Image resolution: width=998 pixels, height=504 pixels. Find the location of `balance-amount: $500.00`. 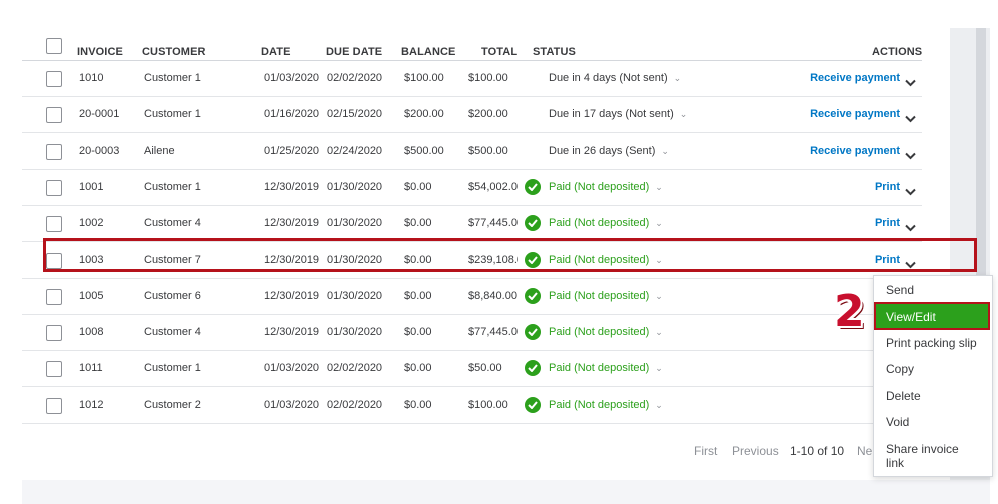

balance-amount: $500.00 is located at coordinates (424, 150).